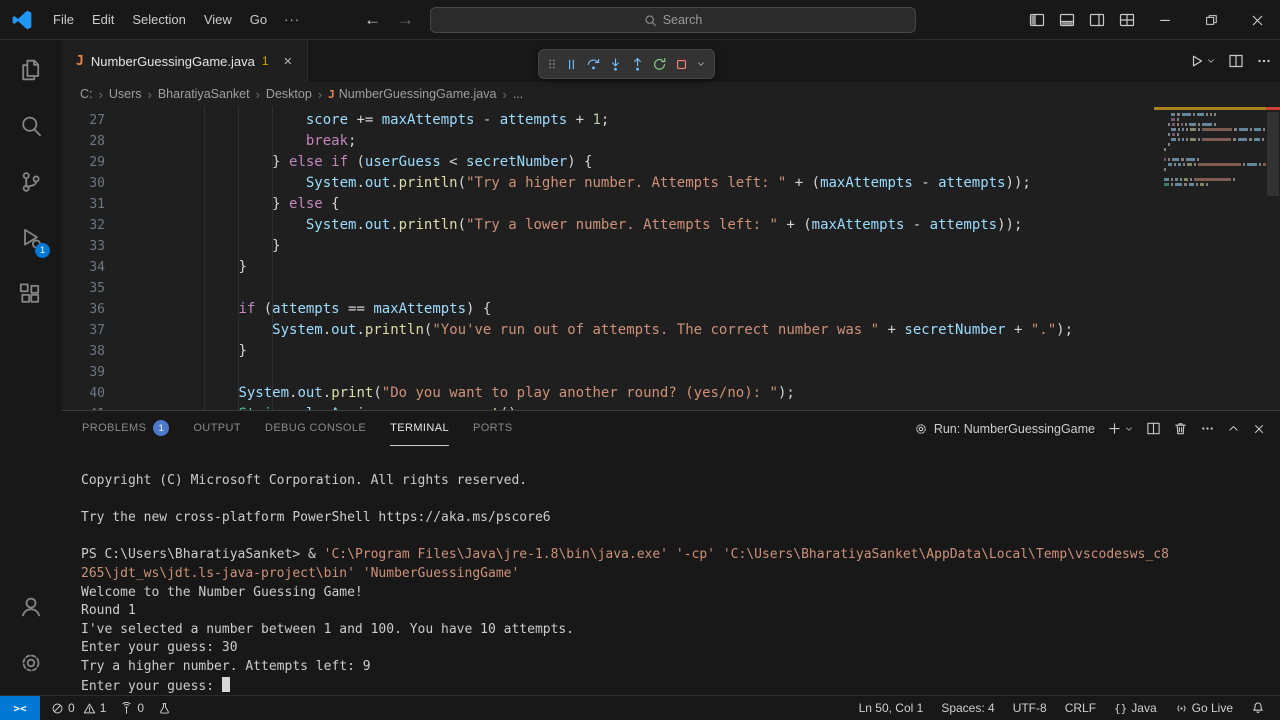 This screenshot has width=1280, height=720. What do you see at coordinates (571, 64) in the screenshot?
I see `pause-icon` at bounding box center [571, 64].